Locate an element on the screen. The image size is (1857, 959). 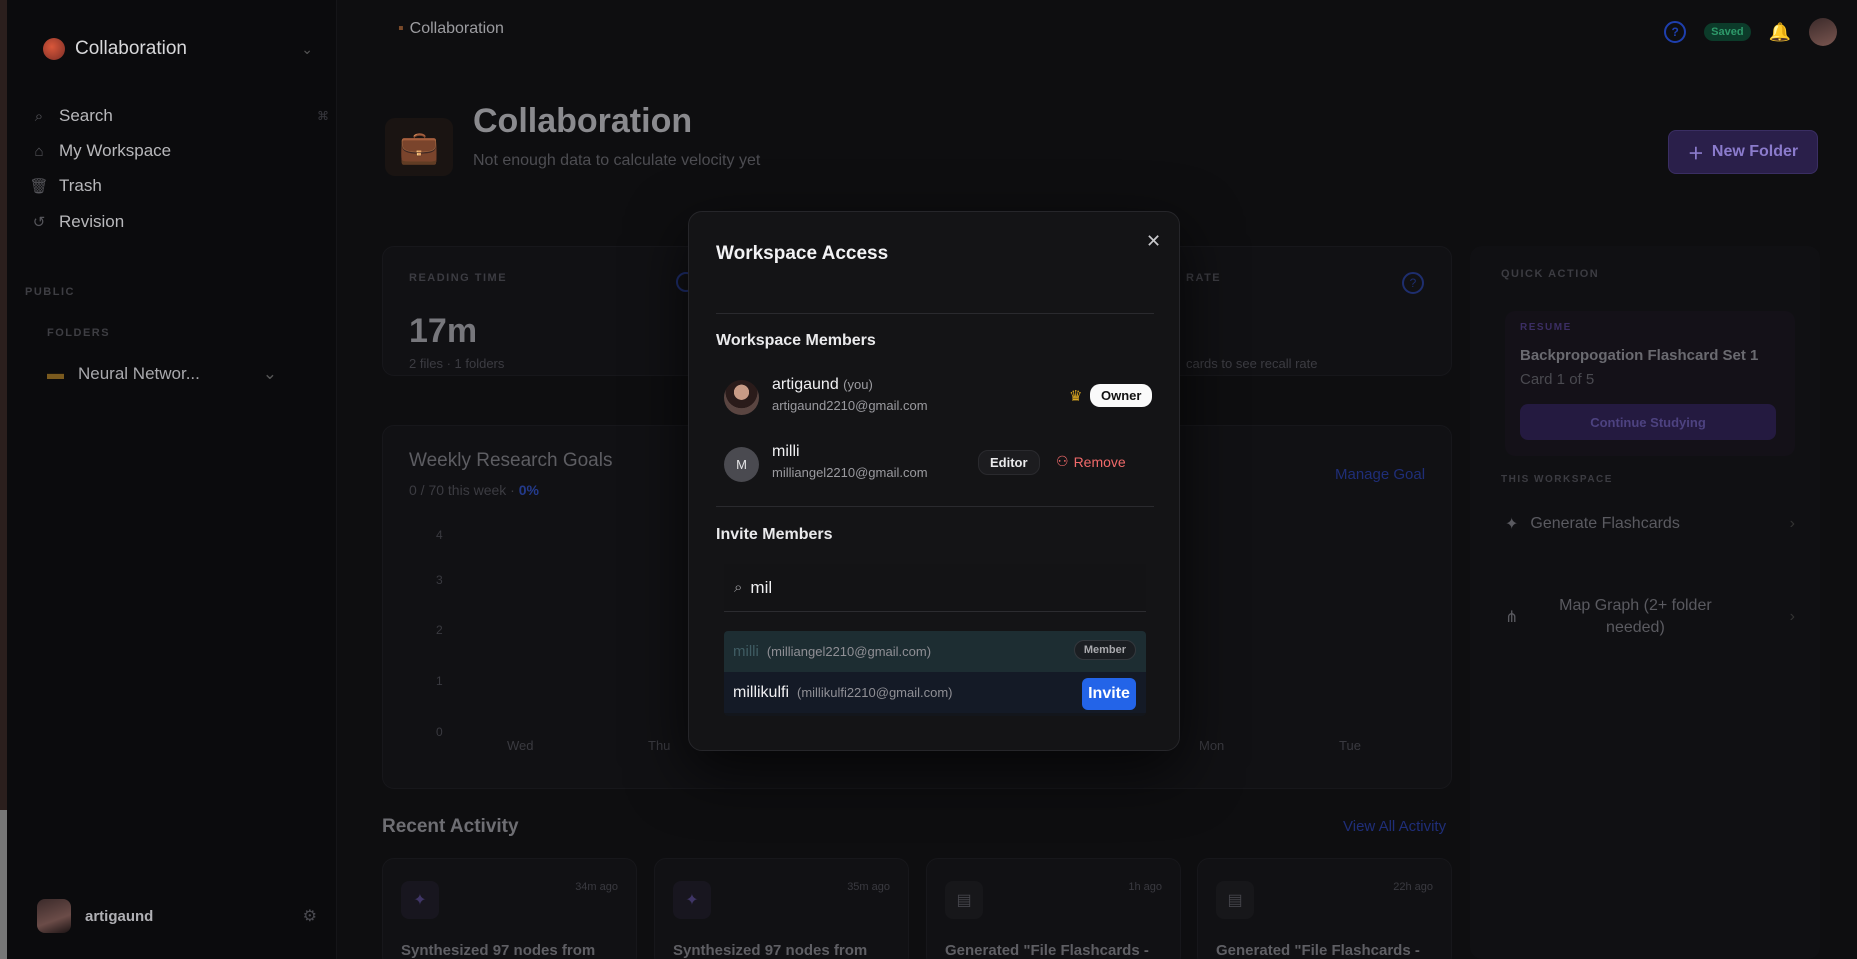
generate-flashcards-button: ✦ Generate Flashcards › is located at coordinates (1650, 524).